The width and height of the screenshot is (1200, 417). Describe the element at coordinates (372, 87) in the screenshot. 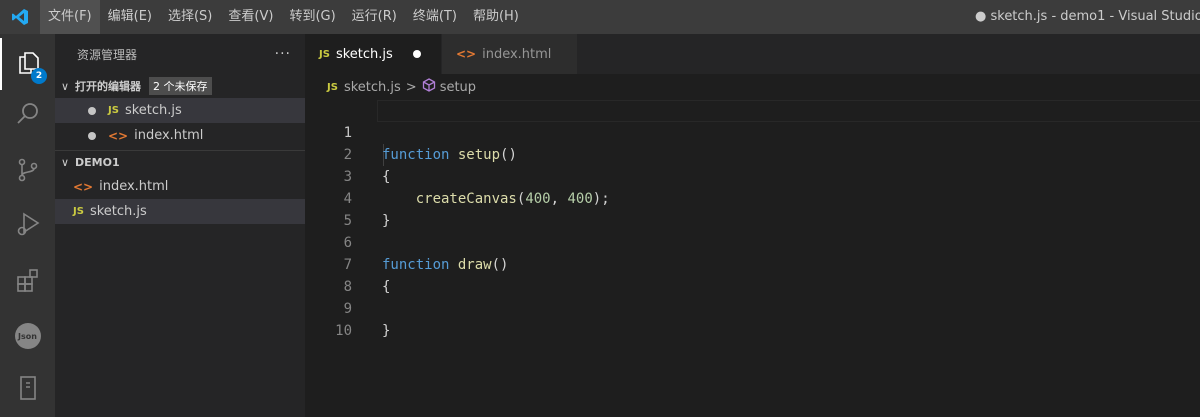

I see `breadcrumb-file: sketch.js` at that location.